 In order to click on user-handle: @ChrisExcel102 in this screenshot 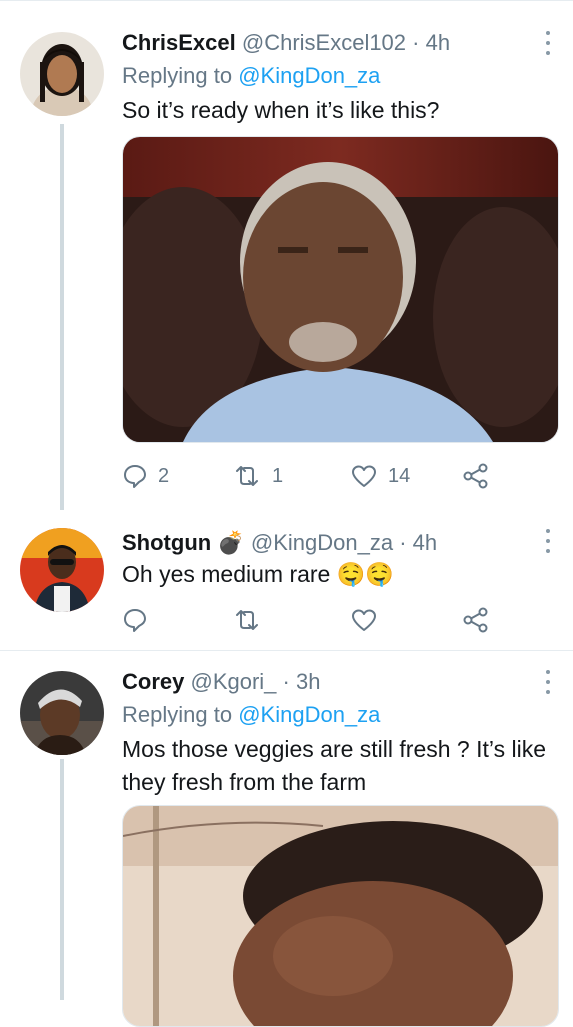, I will do `click(324, 42)`.